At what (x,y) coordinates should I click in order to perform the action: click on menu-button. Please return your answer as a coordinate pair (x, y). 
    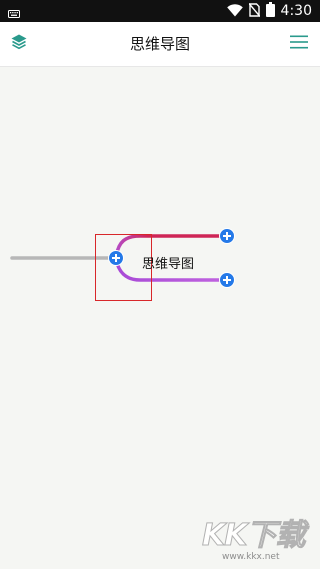
    Looking at the image, I should click on (299, 44).